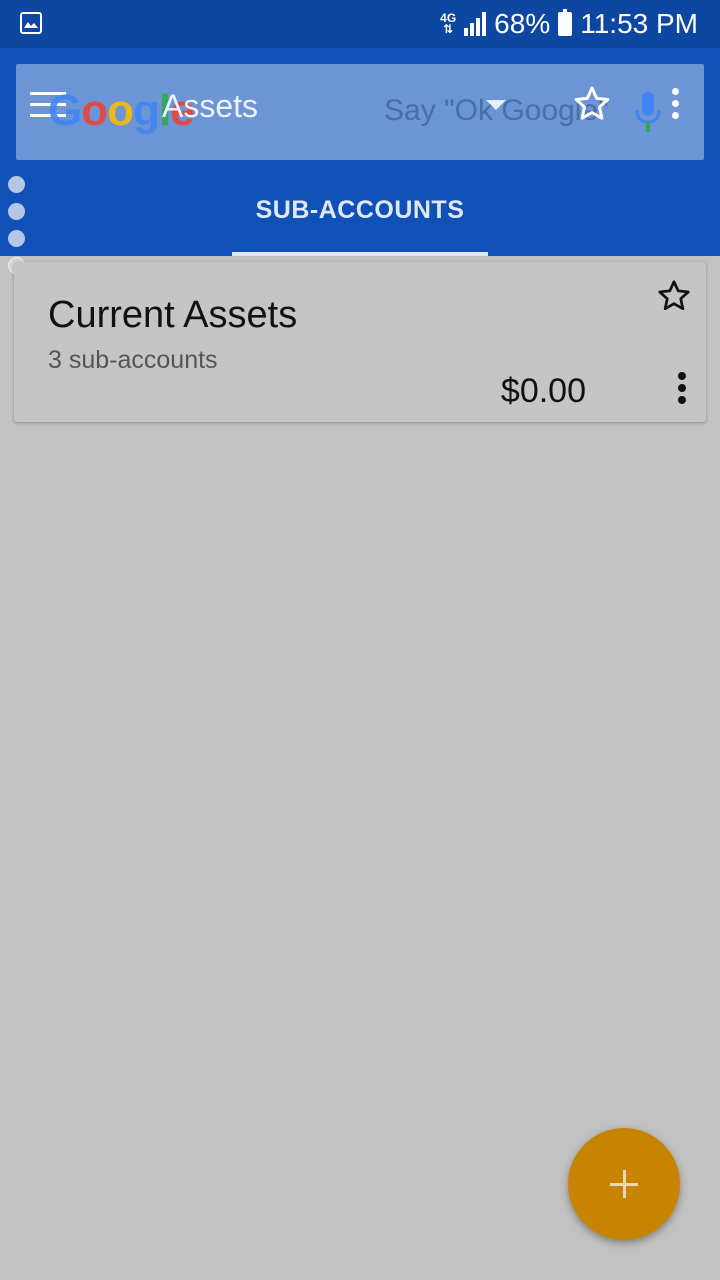 The width and height of the screenshot is (720, 1280). What do you see at coordinates (360, 342) in the screenshot?
I see `account-card: Current Assets 3 sub-accounts $0.00` at bounding box center [360, 342].